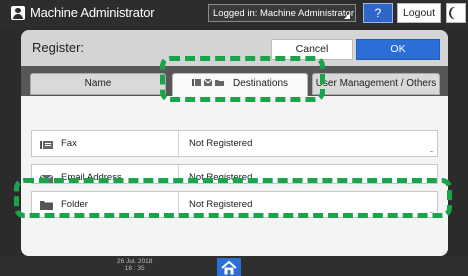 The height and width of the screenshot is (276, 468). What do you see at coordinates (46, 145) in the screenshot?
I see `fax-icon` at bounding box center [46, 145].